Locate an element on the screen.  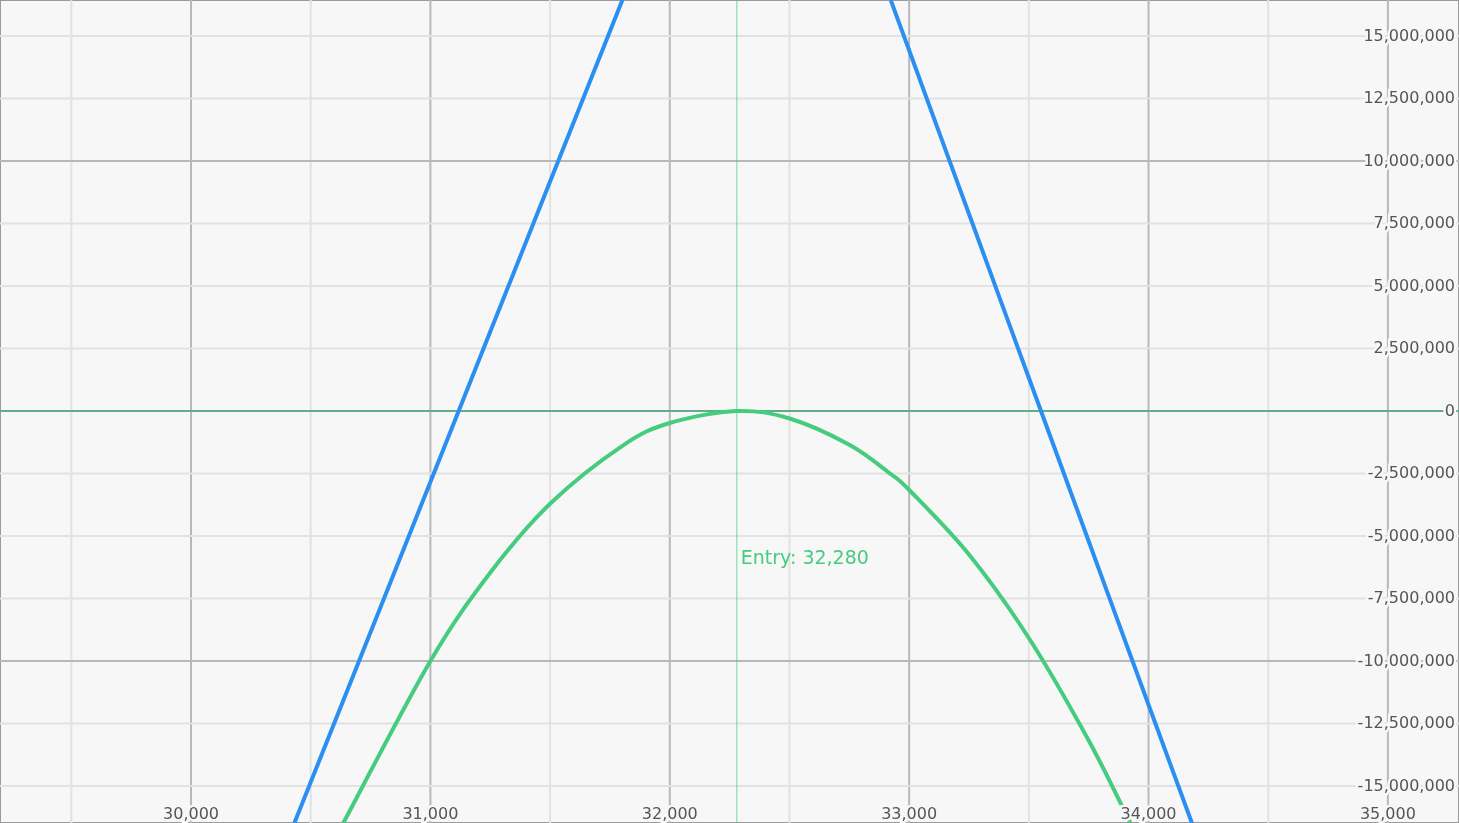
axis-tick-label: -10,000,000 is located at coordinates (1406, 660).